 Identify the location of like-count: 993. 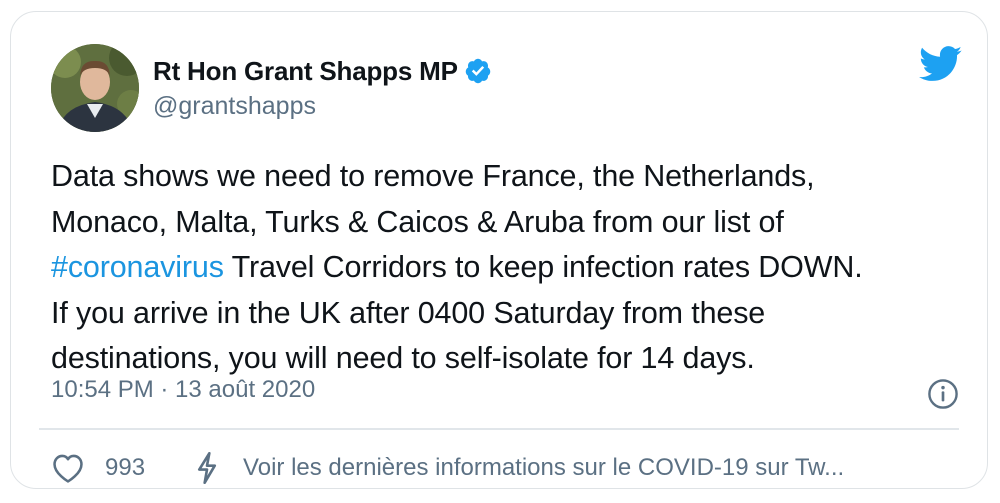
(125, 468).